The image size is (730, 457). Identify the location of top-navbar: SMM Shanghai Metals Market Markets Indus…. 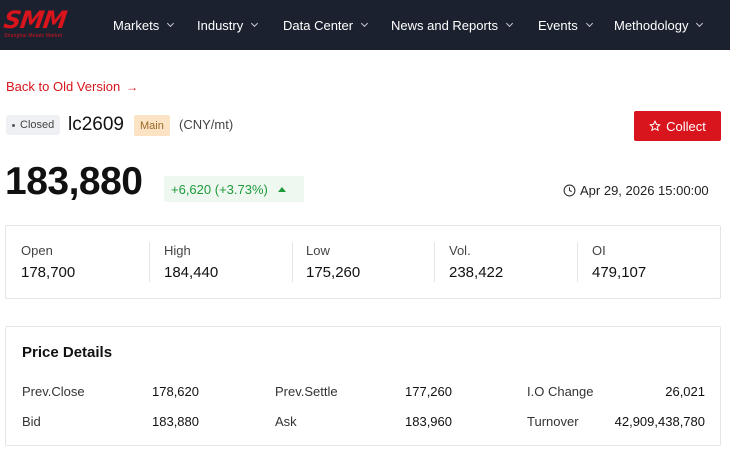
(365, 25).